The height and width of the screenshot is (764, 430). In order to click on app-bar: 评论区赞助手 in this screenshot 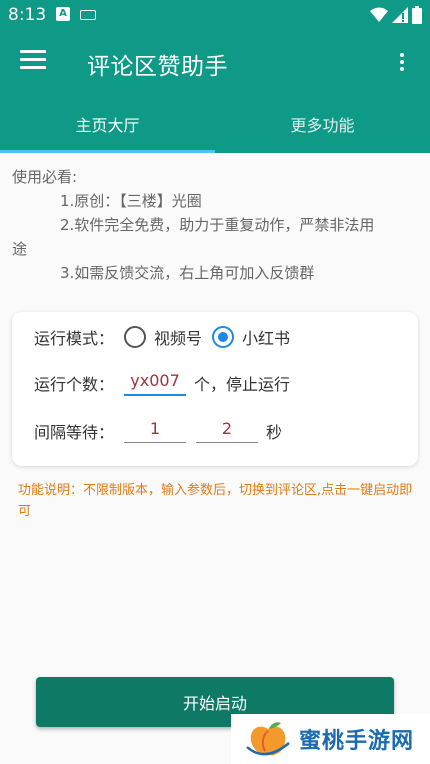, I will do `click(215, 62)`.